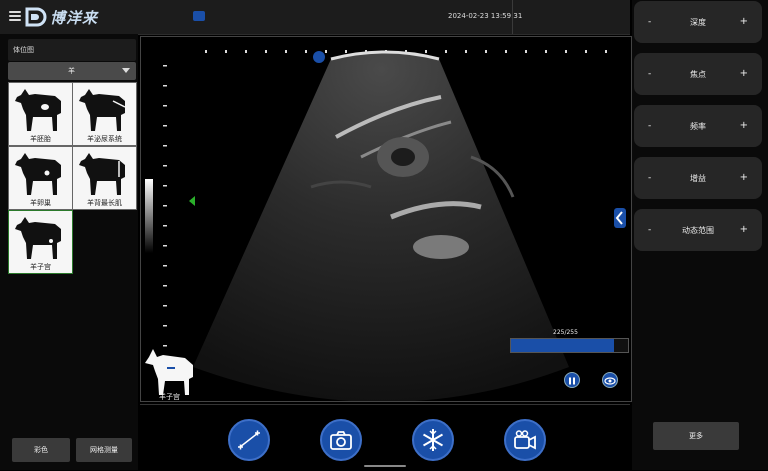 The width and height of the screenshot is (768, 471). Describe the element at coordinates (698, 230) in the screenshot. I see `dynamic-range-control: - 动态范围 +` at that location.